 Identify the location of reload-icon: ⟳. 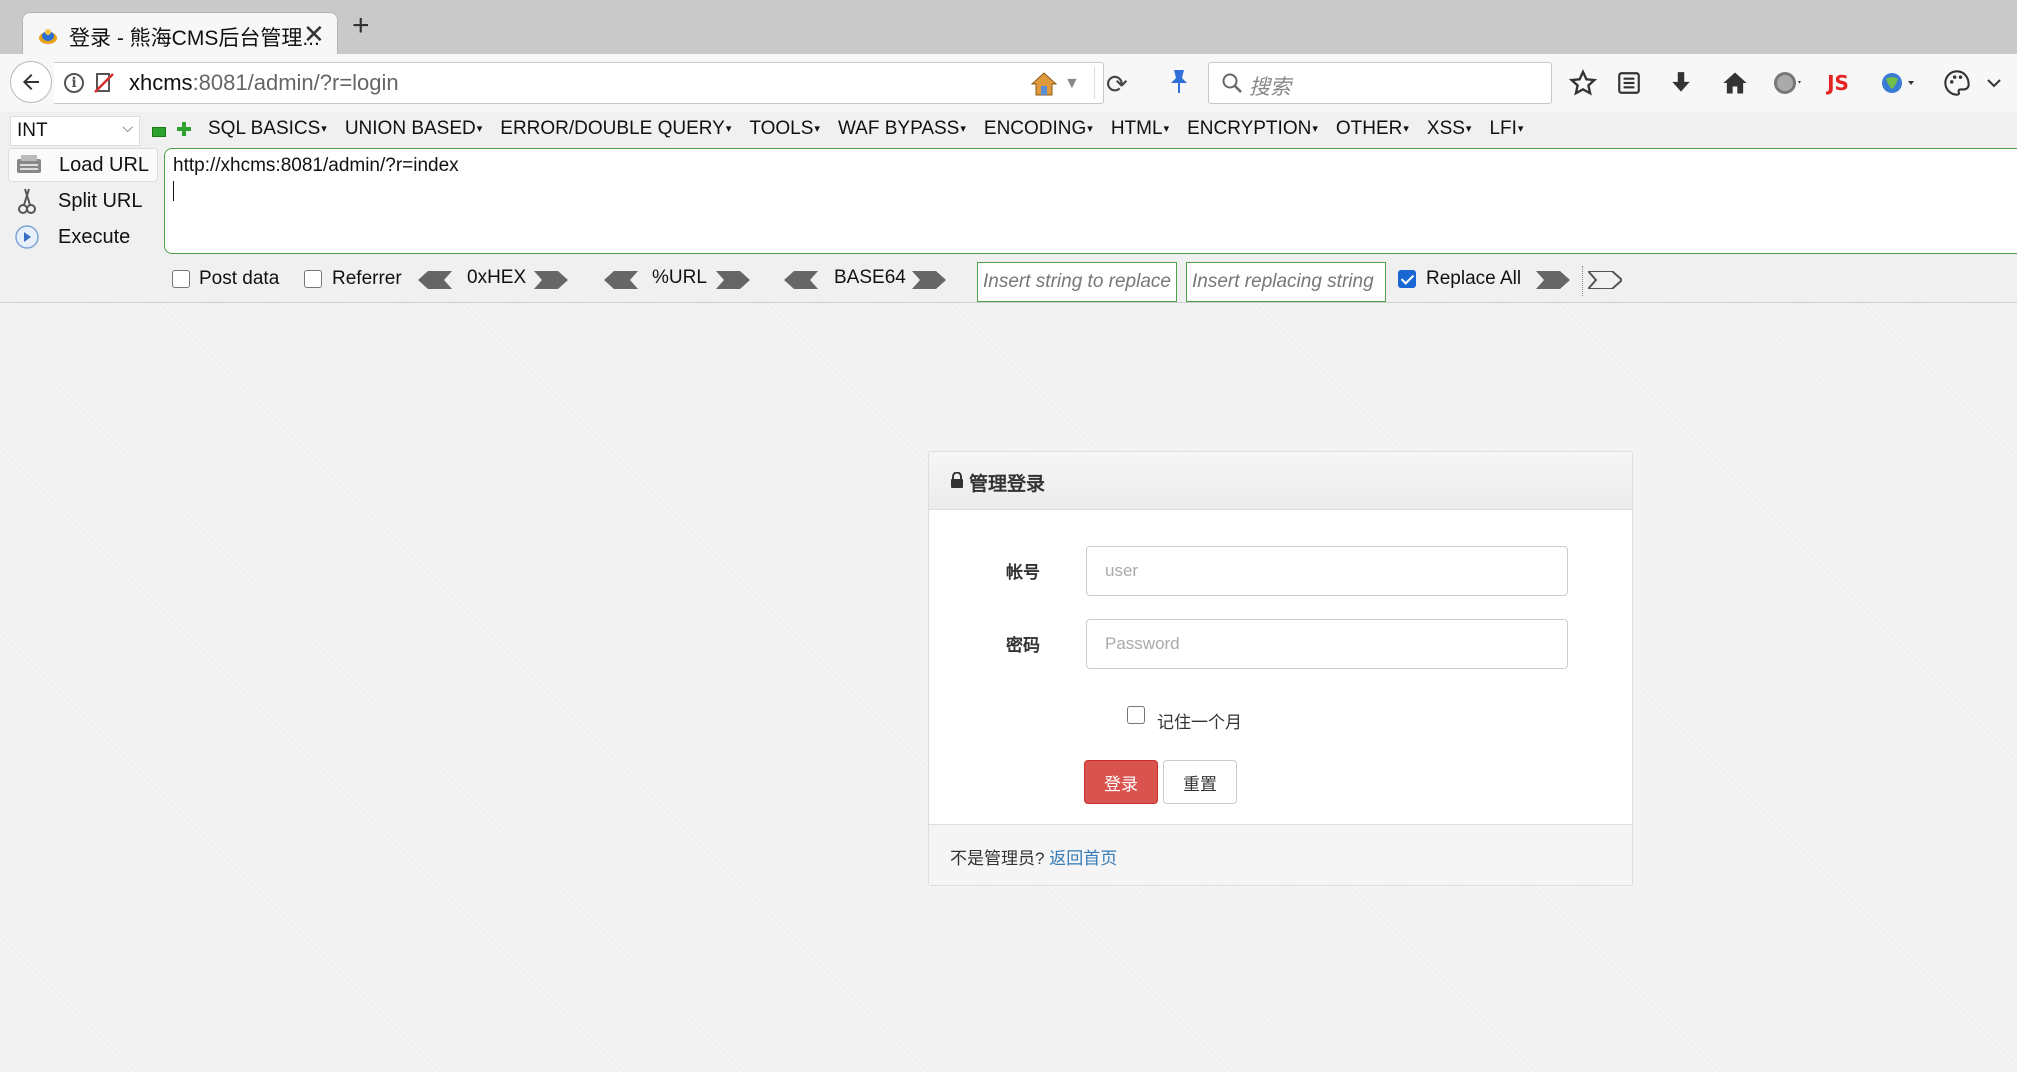
(1117, 84).